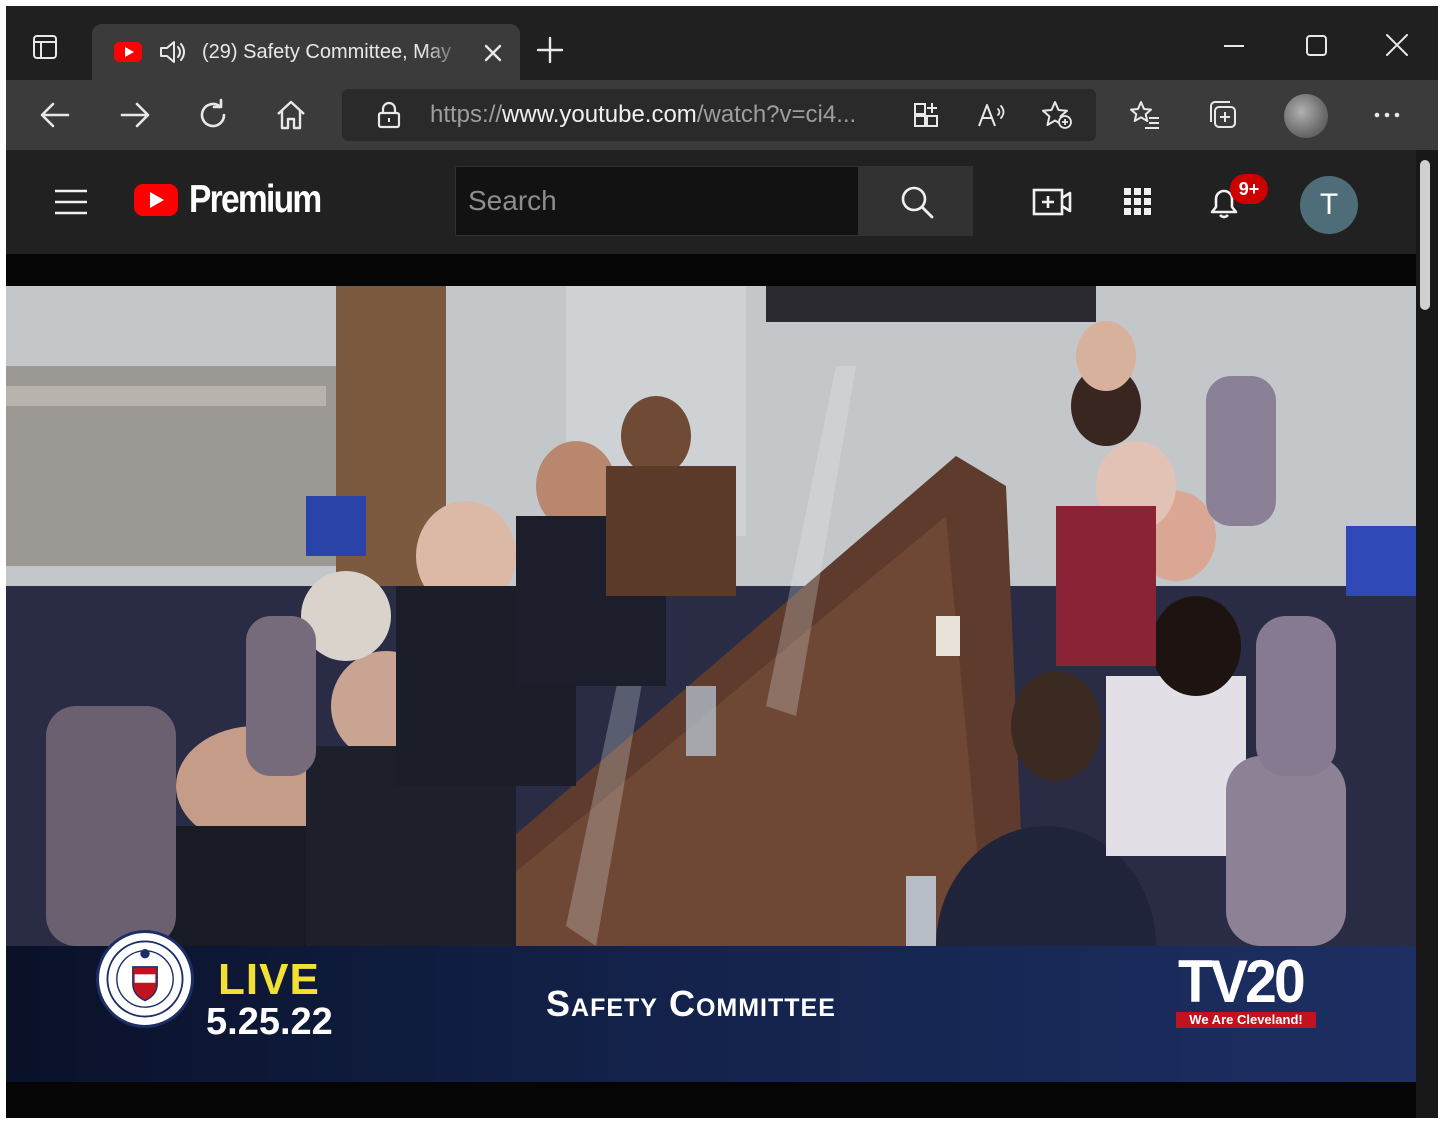 The image size is (1448, 1124). I want to click on back-arrow-icon, so click(55, 115).